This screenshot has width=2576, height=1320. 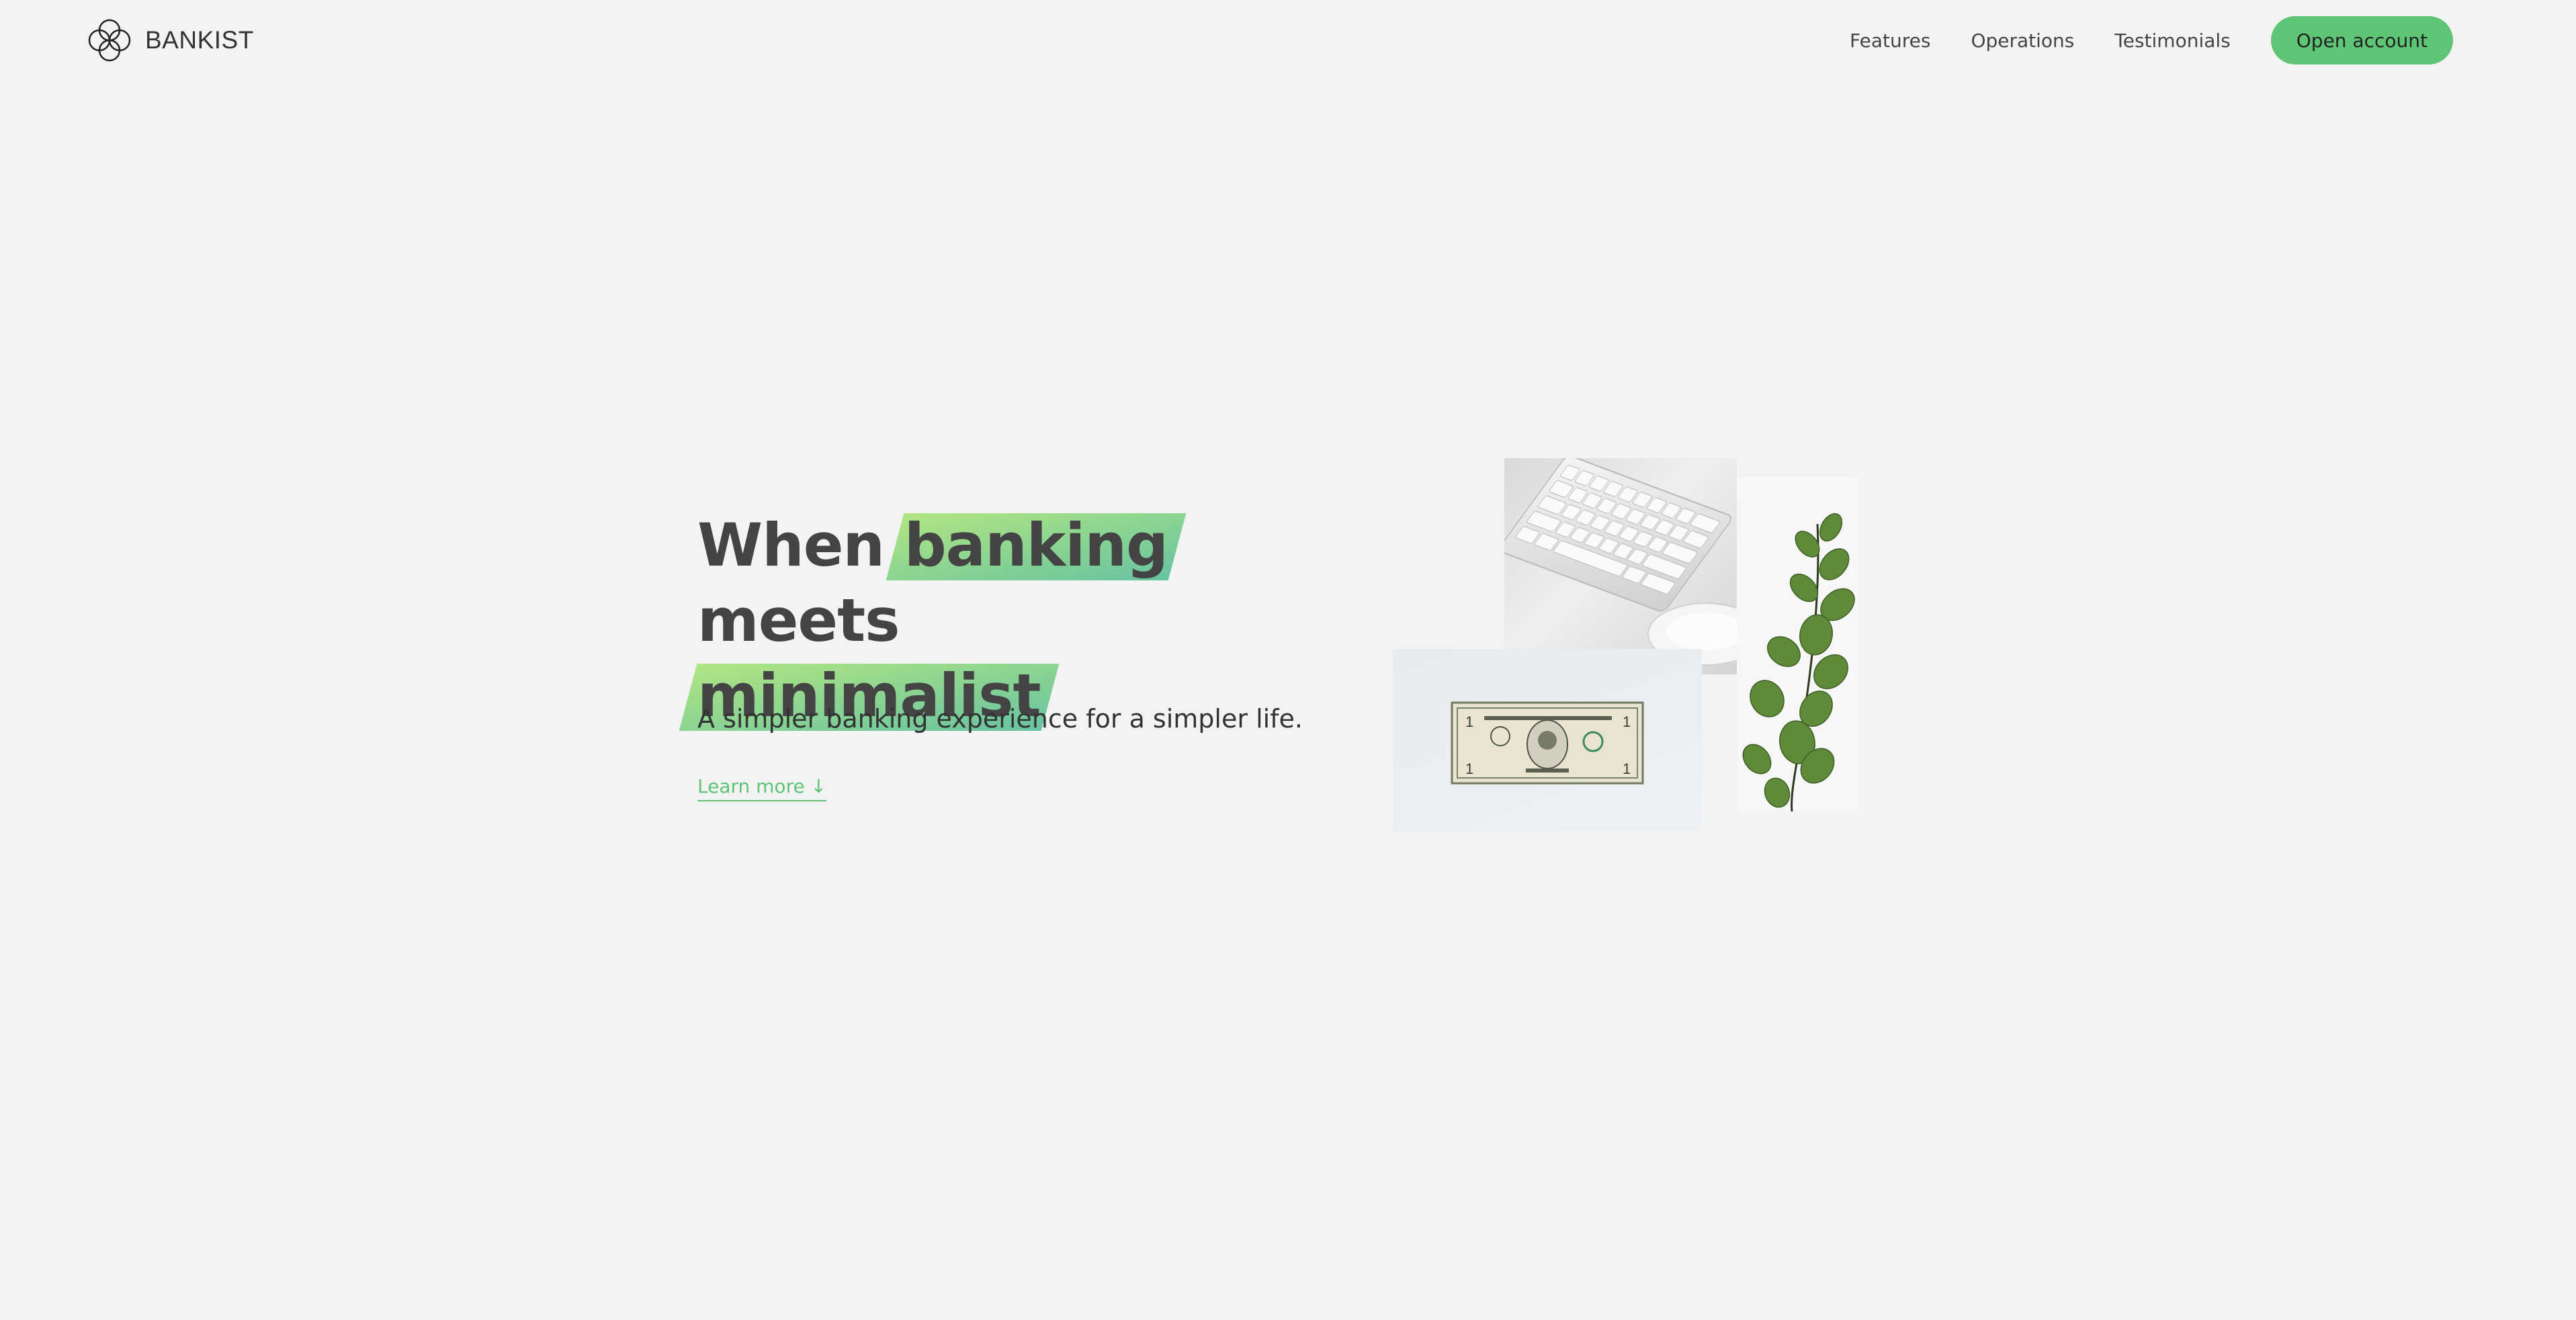 I want to click on keyboard-mouse-image, so click(x=1620, y=566).